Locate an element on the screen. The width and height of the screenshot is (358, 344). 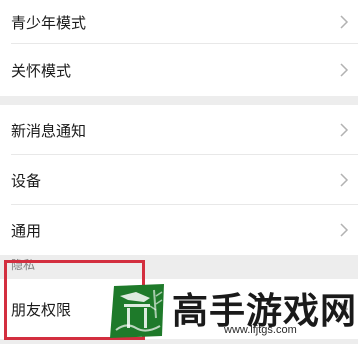
watermark-url: www.lfjtgs.com is located at coordinates (260, 330).